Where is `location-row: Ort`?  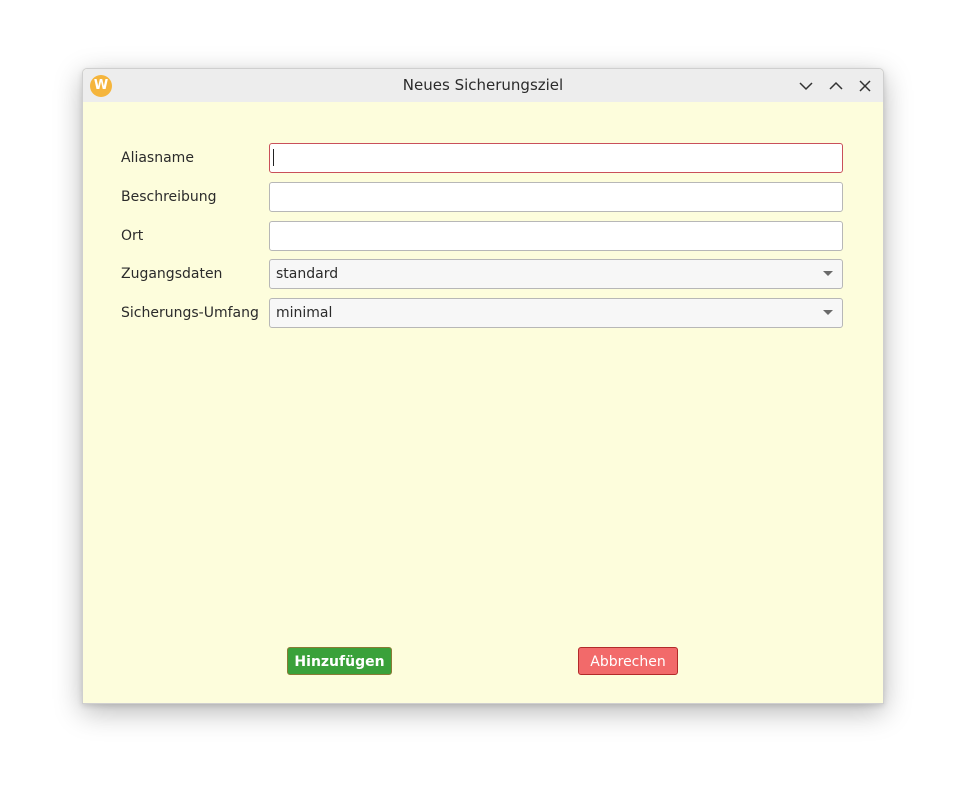 location-row: Ort is located at coordinates (483, 236).